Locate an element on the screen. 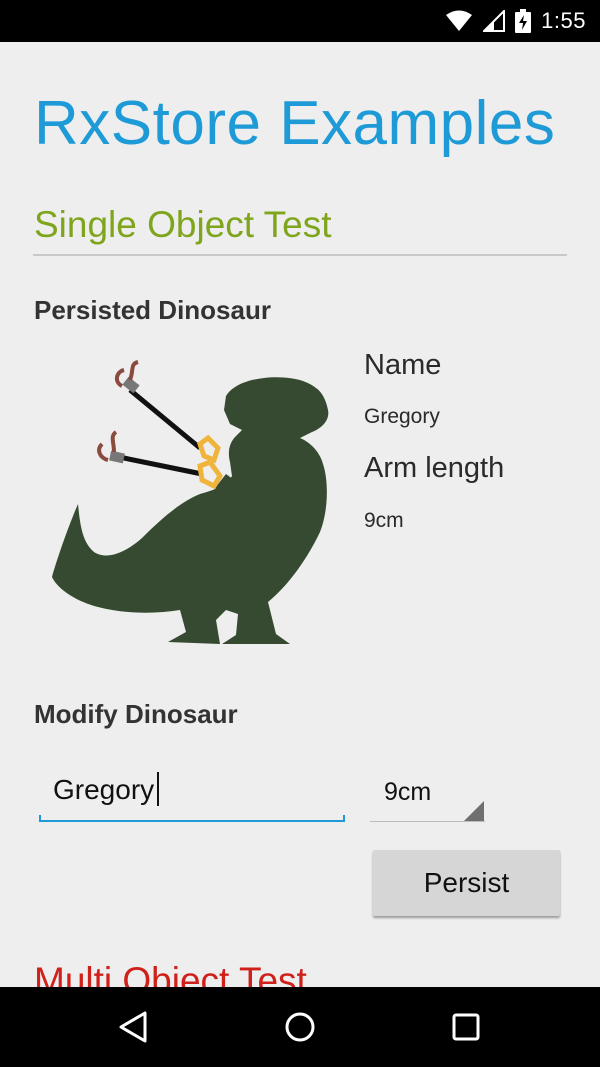  text-cursor is located at coordinates (158, 789).